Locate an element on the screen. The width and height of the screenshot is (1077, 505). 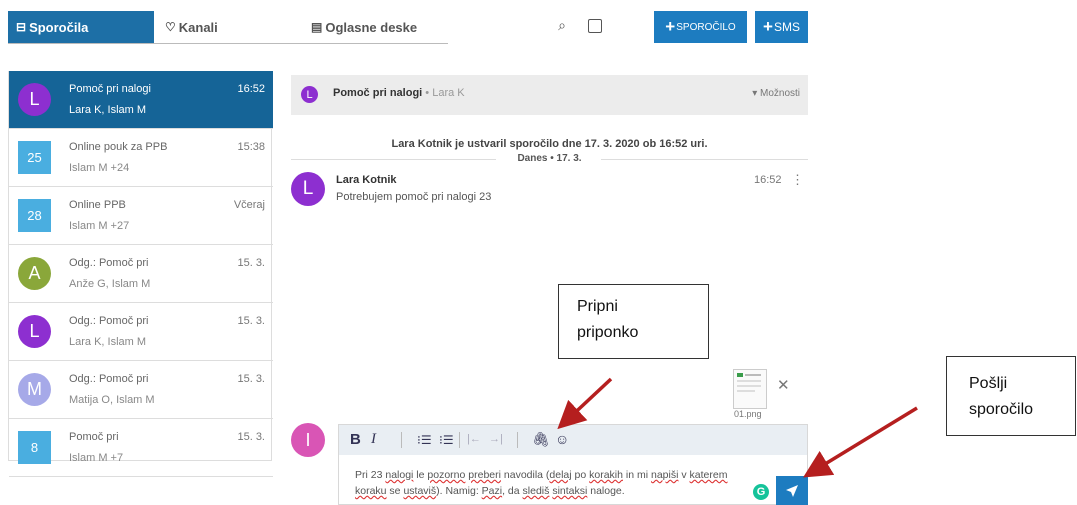
annotation-arrows is located at coordinates (737, 427).